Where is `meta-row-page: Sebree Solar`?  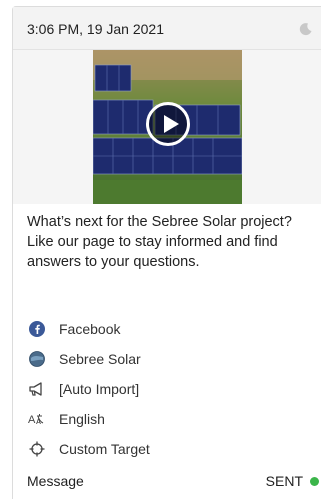
meta-row-page: Sebree Solar is located at coordinates (172, 359).